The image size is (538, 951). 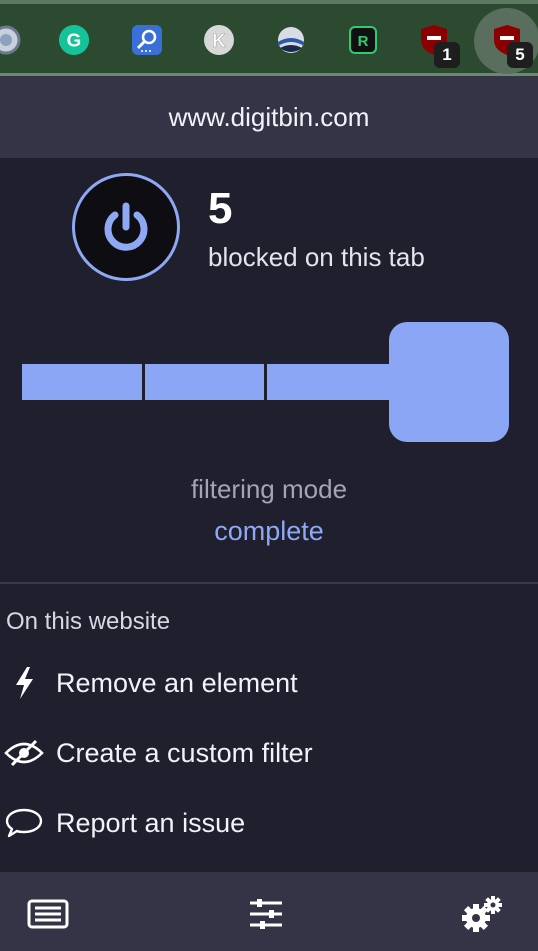 I want to click on svg-text: K, so click(x=219, y=41).